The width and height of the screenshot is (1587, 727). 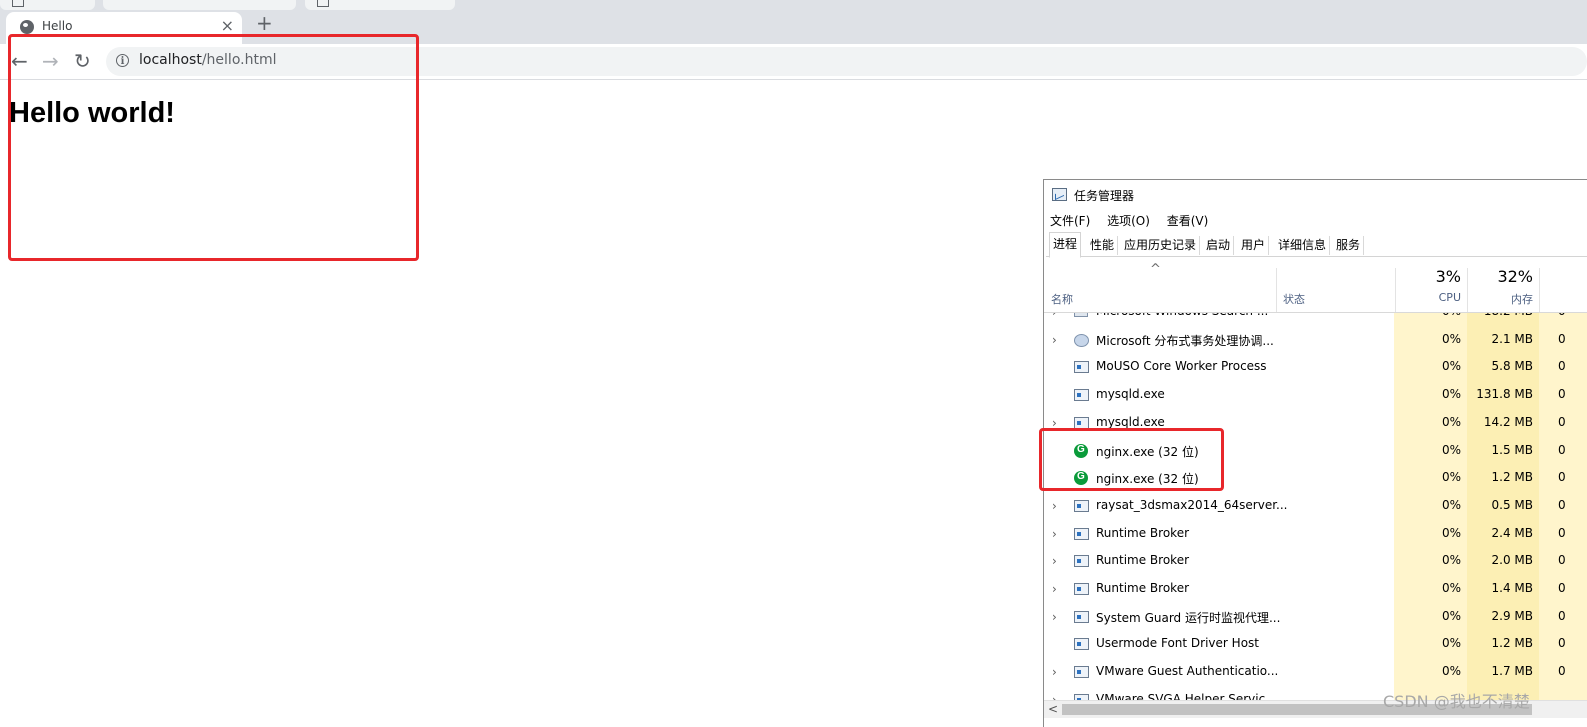 I want to click on process-row: › Microsoft 分布式事务处理协调... 0% 2.1 MB 0, so click(x=1315, y=341).